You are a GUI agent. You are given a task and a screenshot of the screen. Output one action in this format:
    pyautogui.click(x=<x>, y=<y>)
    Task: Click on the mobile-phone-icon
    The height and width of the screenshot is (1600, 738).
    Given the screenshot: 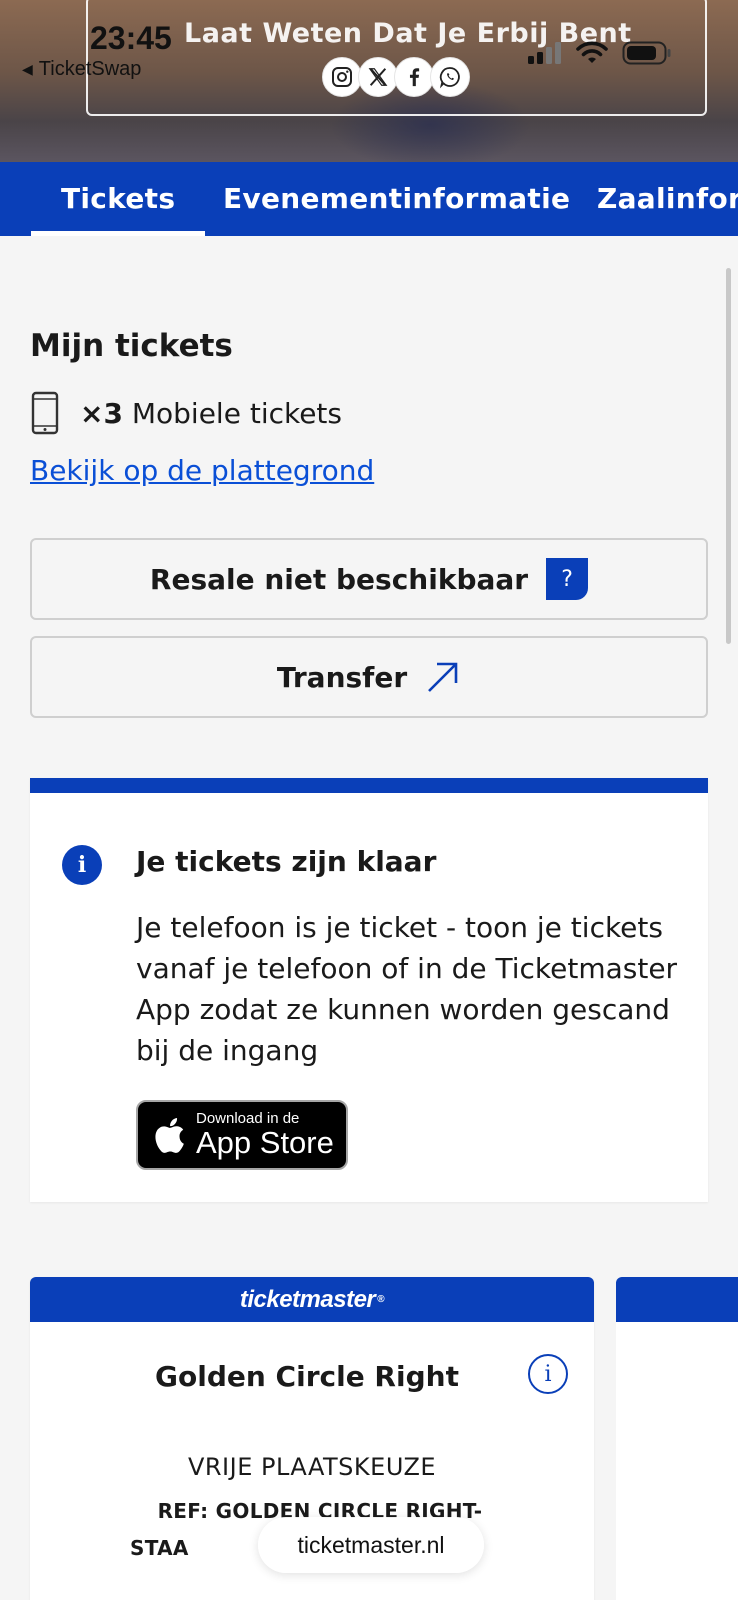 What is the action you would take?
    pyautogui.click(x=45, y=413)
    